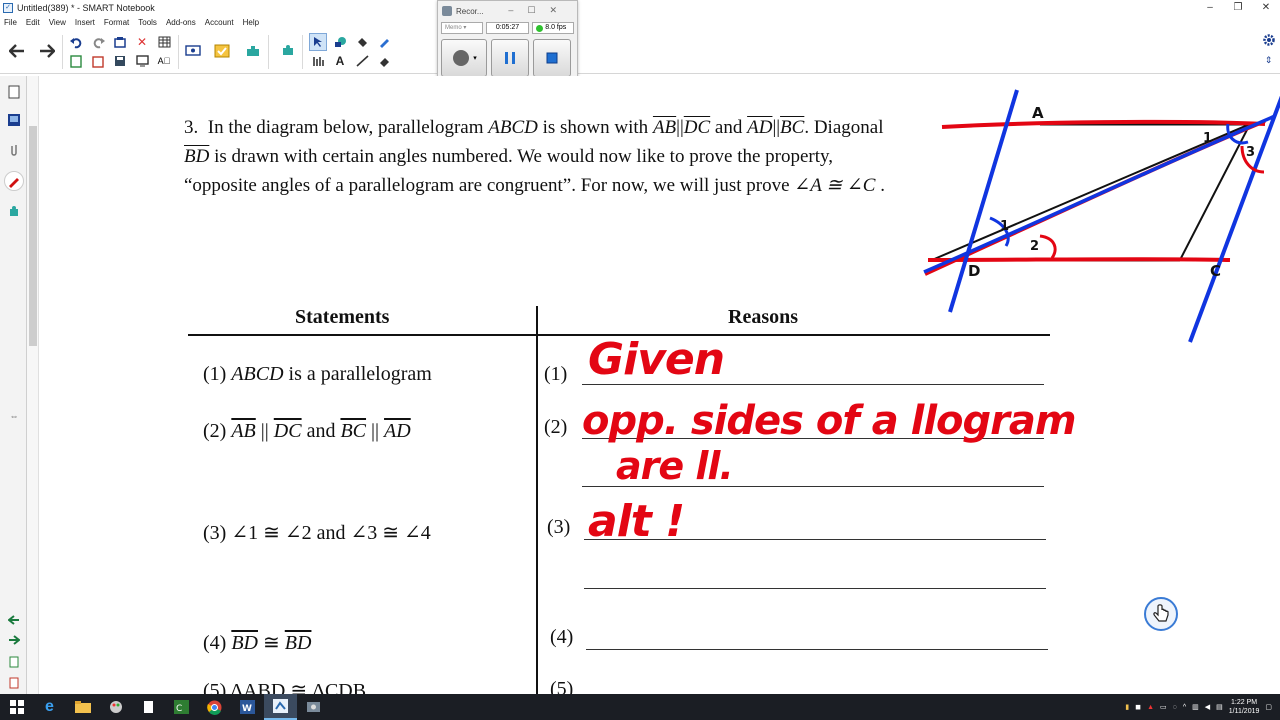 The image size is (1280, 720). What do you see at coordinates (14, 181) in the screenshot?
I see `properties-pen-icon` at bounding box center [14, 181].